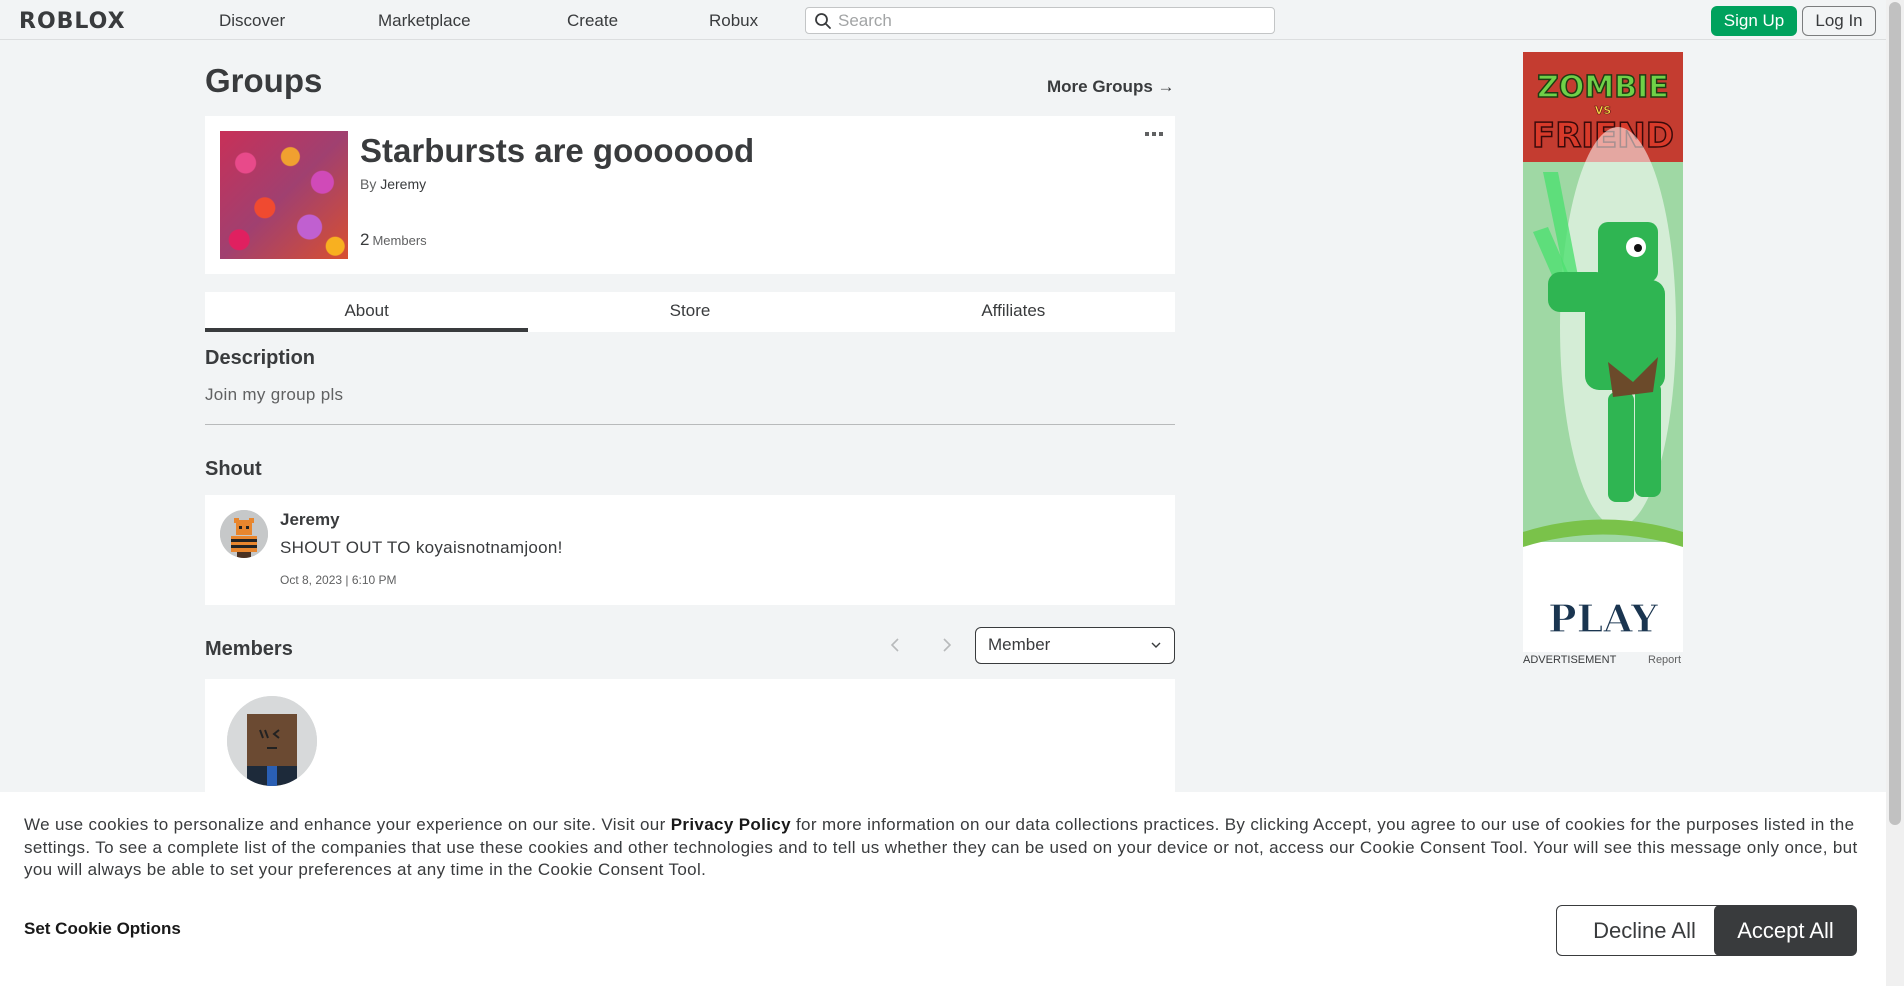 The width and height of the screenshot is (1904, 986). I want to click on member-count: 2 Members, so click(393, 240).